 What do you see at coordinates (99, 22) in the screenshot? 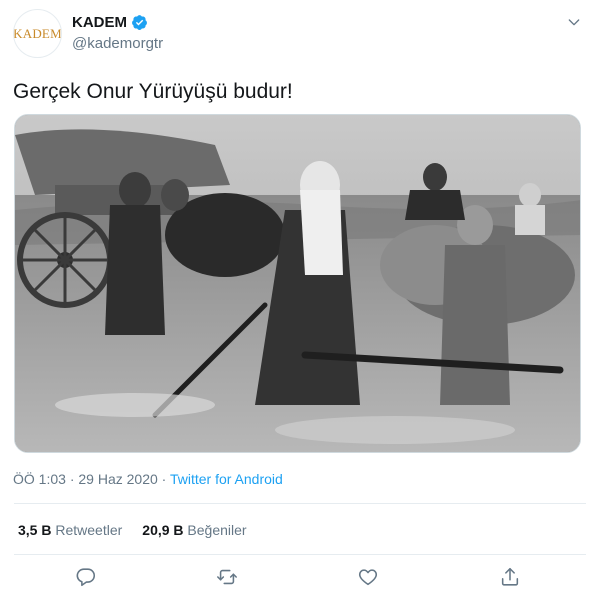
I see `author-display-name: KADEM` at bounding box center [99, 22].